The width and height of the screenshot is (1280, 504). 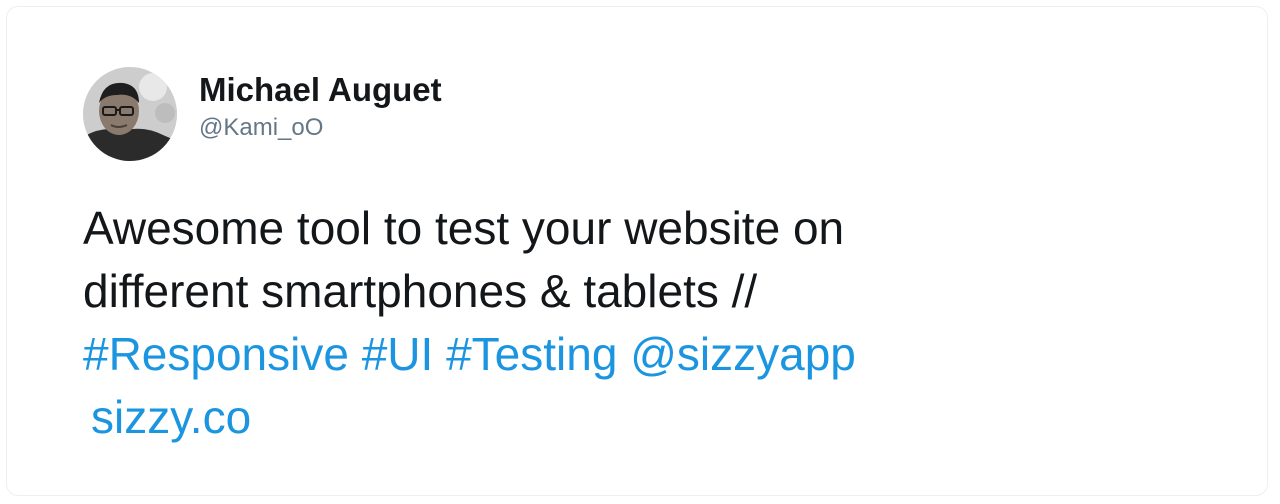 I want to click on author-handle: @Kami_oO, so click(x=320, y=128).